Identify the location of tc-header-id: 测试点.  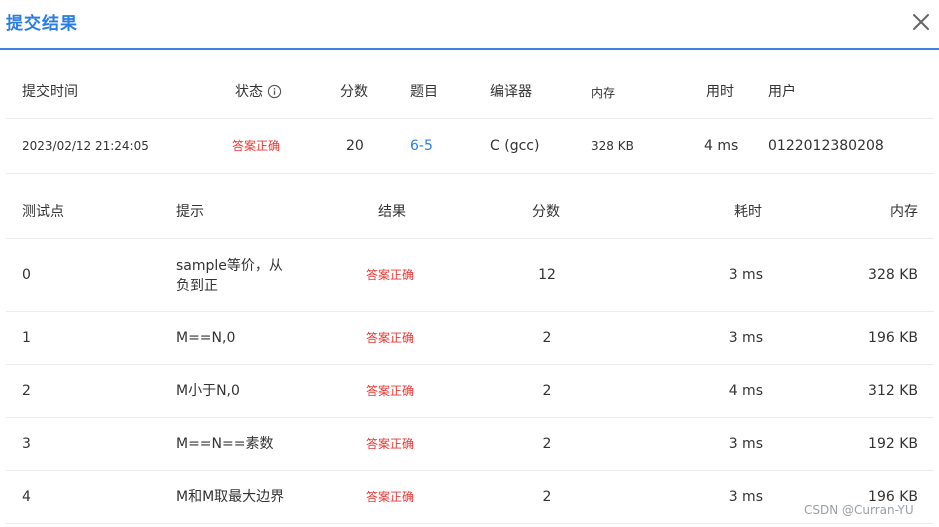
(43, 212).